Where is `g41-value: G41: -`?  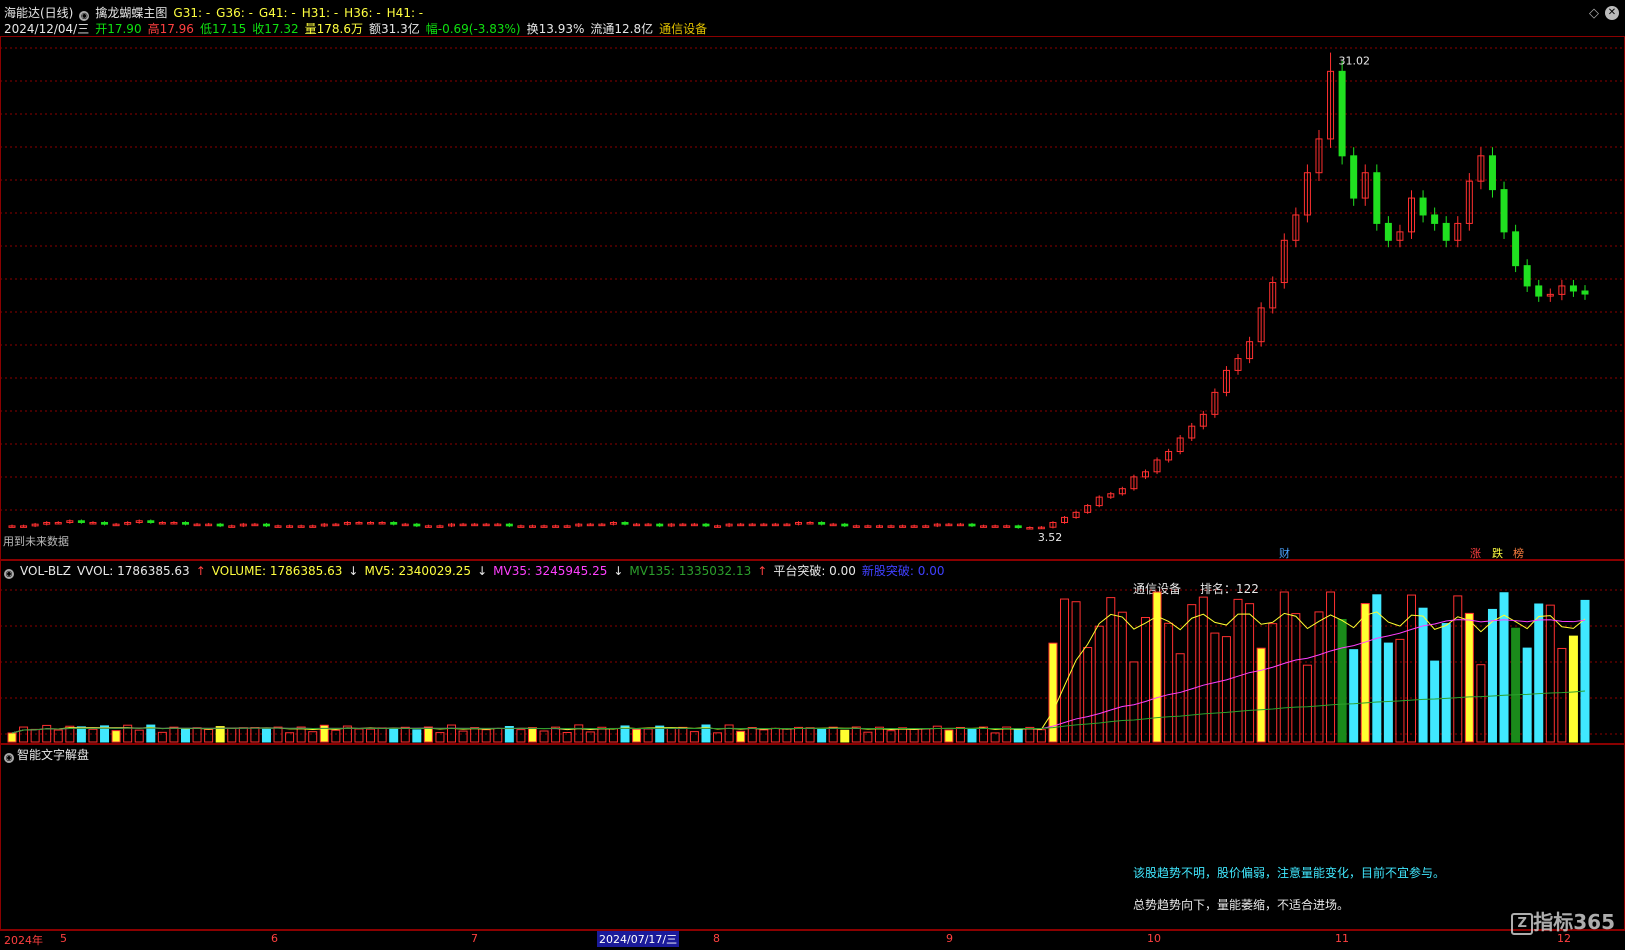 g41-value: G41: - is located at coordinates (277, 13).